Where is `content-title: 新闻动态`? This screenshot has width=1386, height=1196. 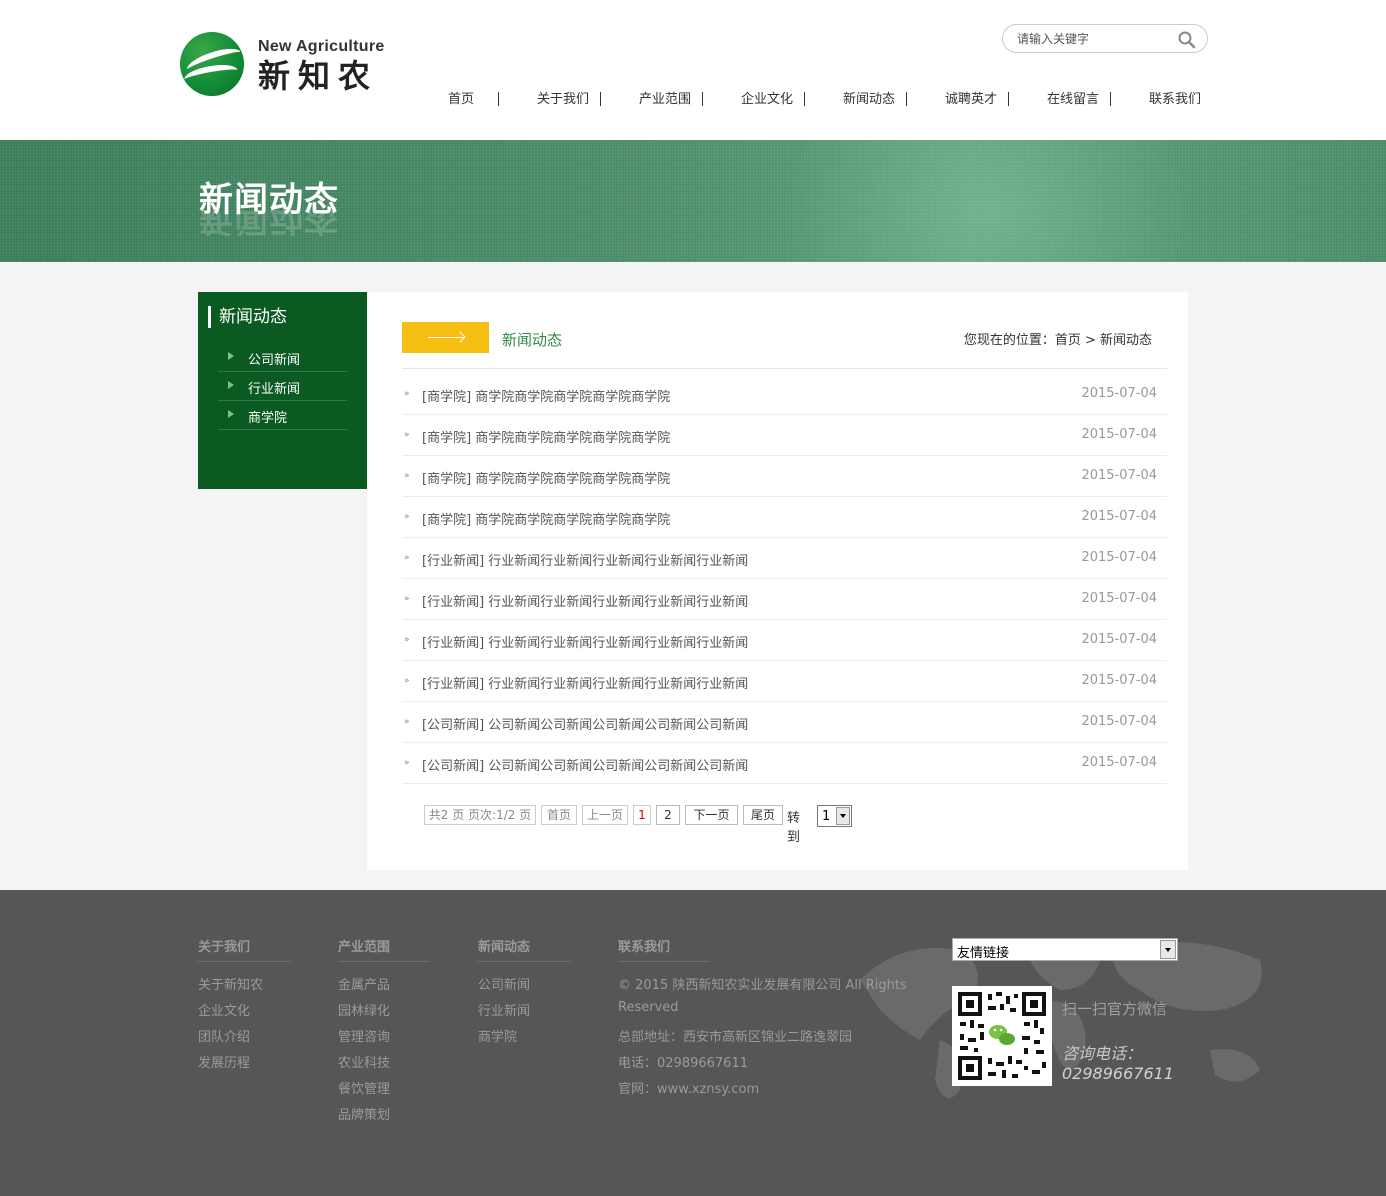 content-title: 新闻动态 is located at coordinates (532, 340).